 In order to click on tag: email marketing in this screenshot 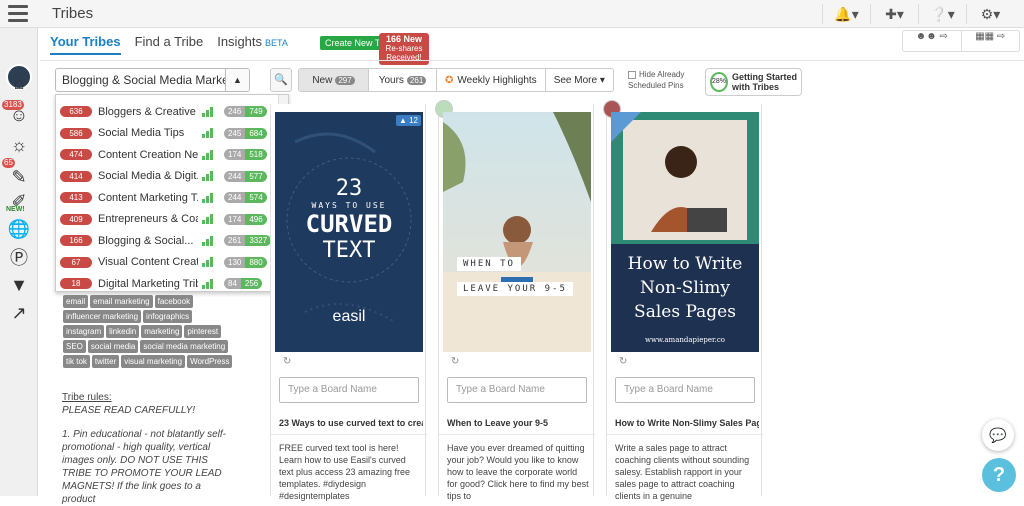, I will do `click(121, 301)`.